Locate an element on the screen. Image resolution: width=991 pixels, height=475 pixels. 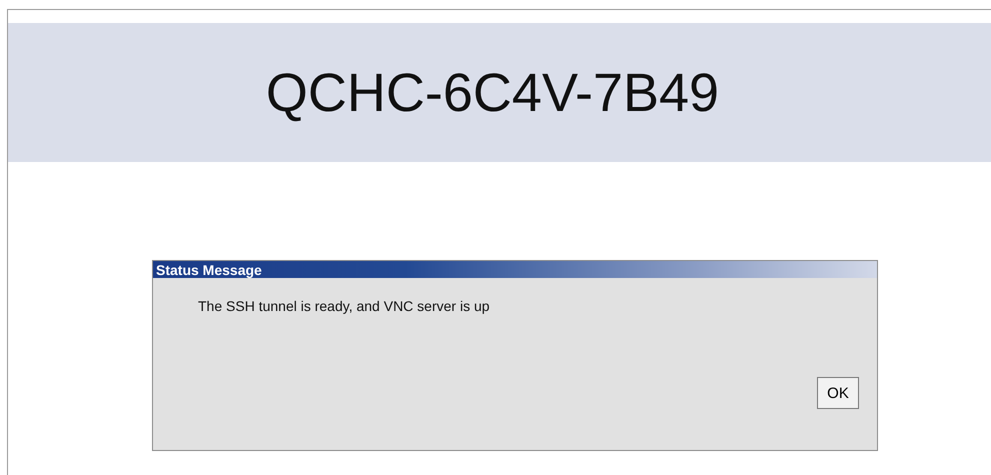
ok-button: OK is located at coordinates (838, 393).